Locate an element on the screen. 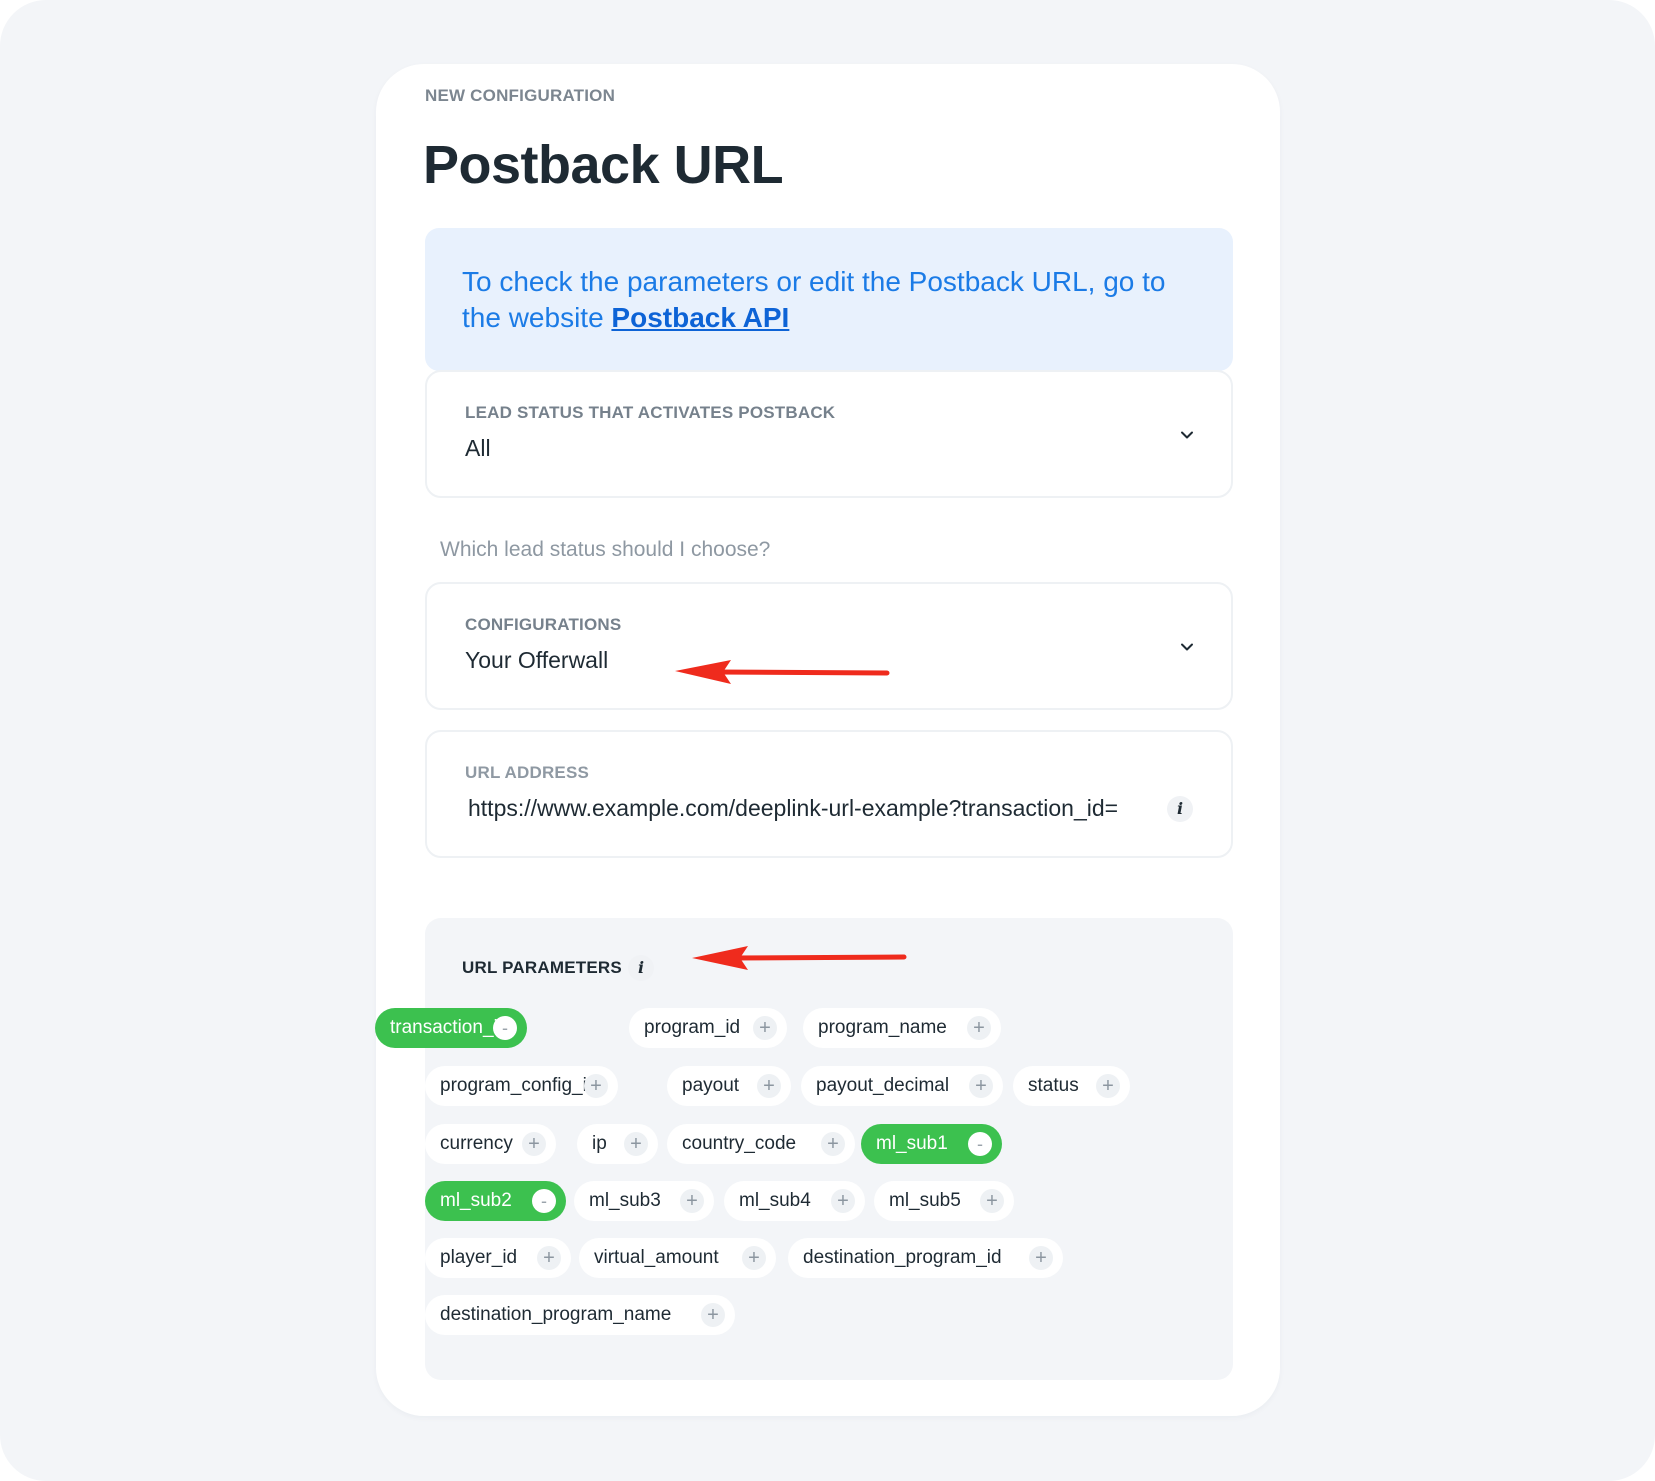  parameter-chip-label: ip is located at coordinates (599, 1143).